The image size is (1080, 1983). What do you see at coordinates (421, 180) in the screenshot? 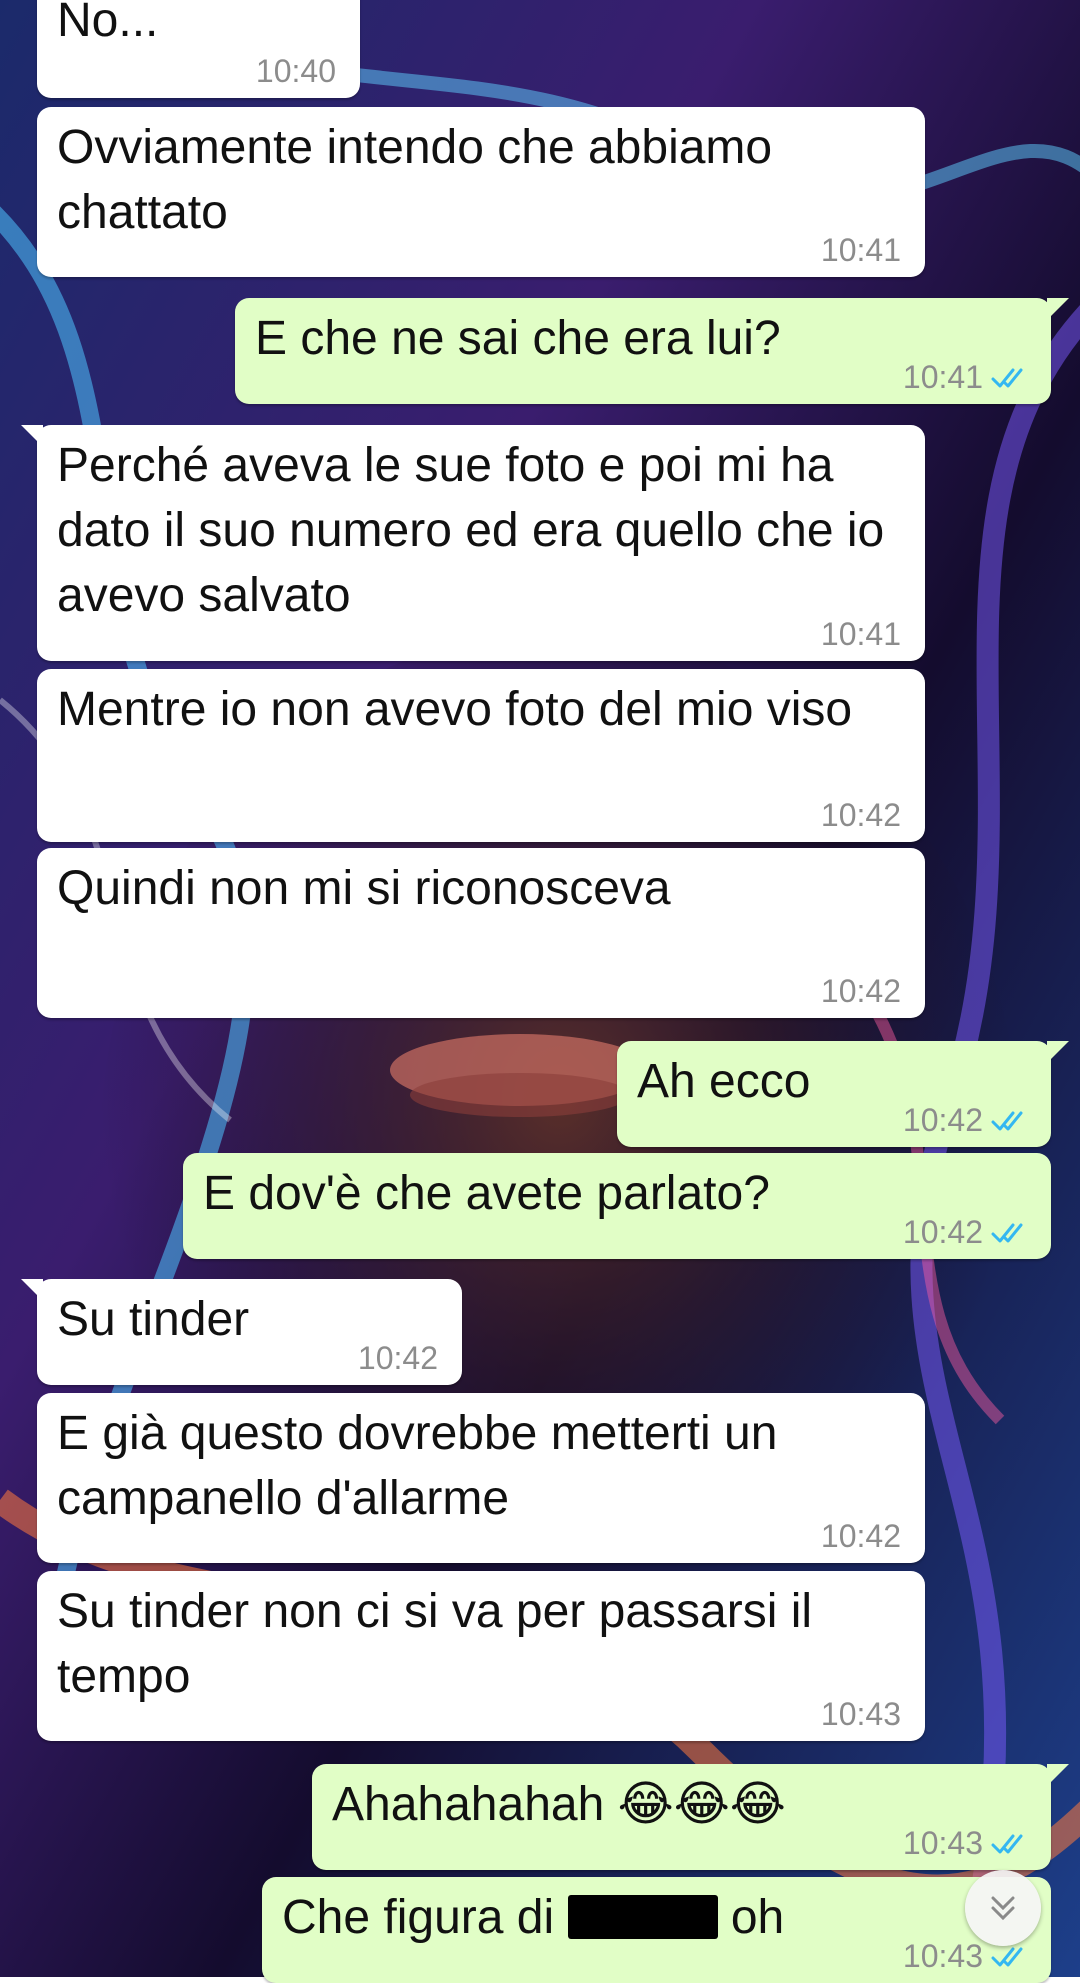
I see `message-text: Ovviamente intendo che abbiamo chattato` at bounding box center [421, 180].